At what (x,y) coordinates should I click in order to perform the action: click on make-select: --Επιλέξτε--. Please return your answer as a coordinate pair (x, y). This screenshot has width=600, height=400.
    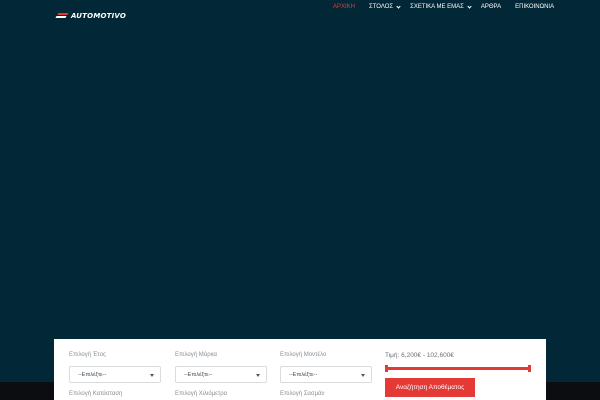
    Looking at the image, I should click on (221, 374).